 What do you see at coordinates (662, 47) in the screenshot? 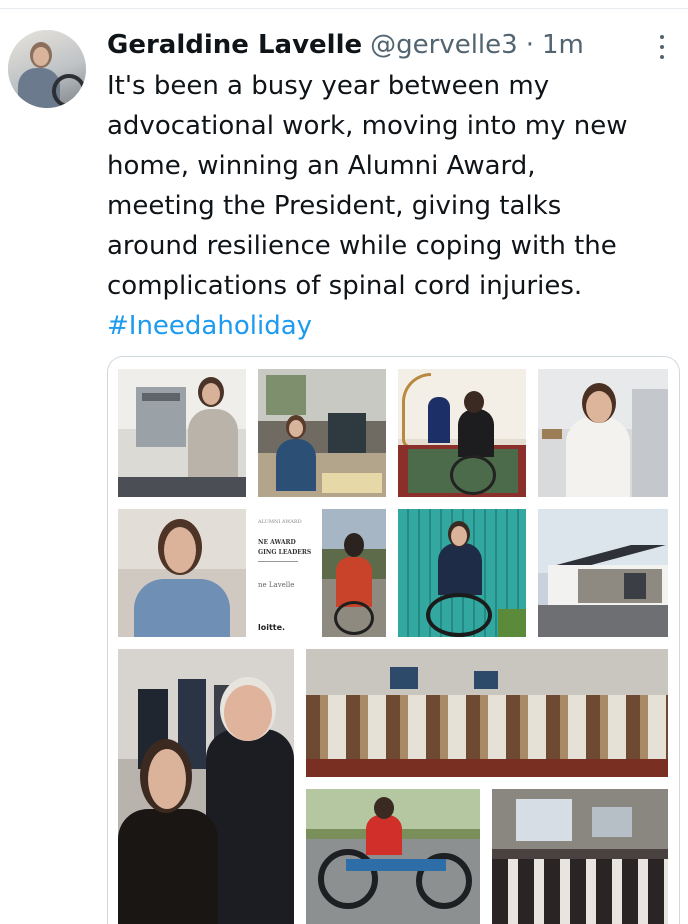
I see `more-options-icon` at bounding box center [662, 47].